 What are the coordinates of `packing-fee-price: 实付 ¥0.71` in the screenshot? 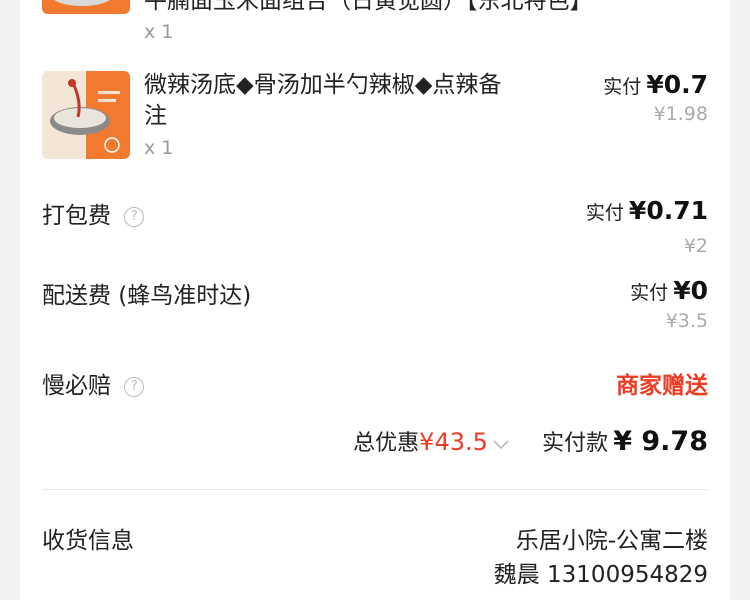 It's located at (647, 210).